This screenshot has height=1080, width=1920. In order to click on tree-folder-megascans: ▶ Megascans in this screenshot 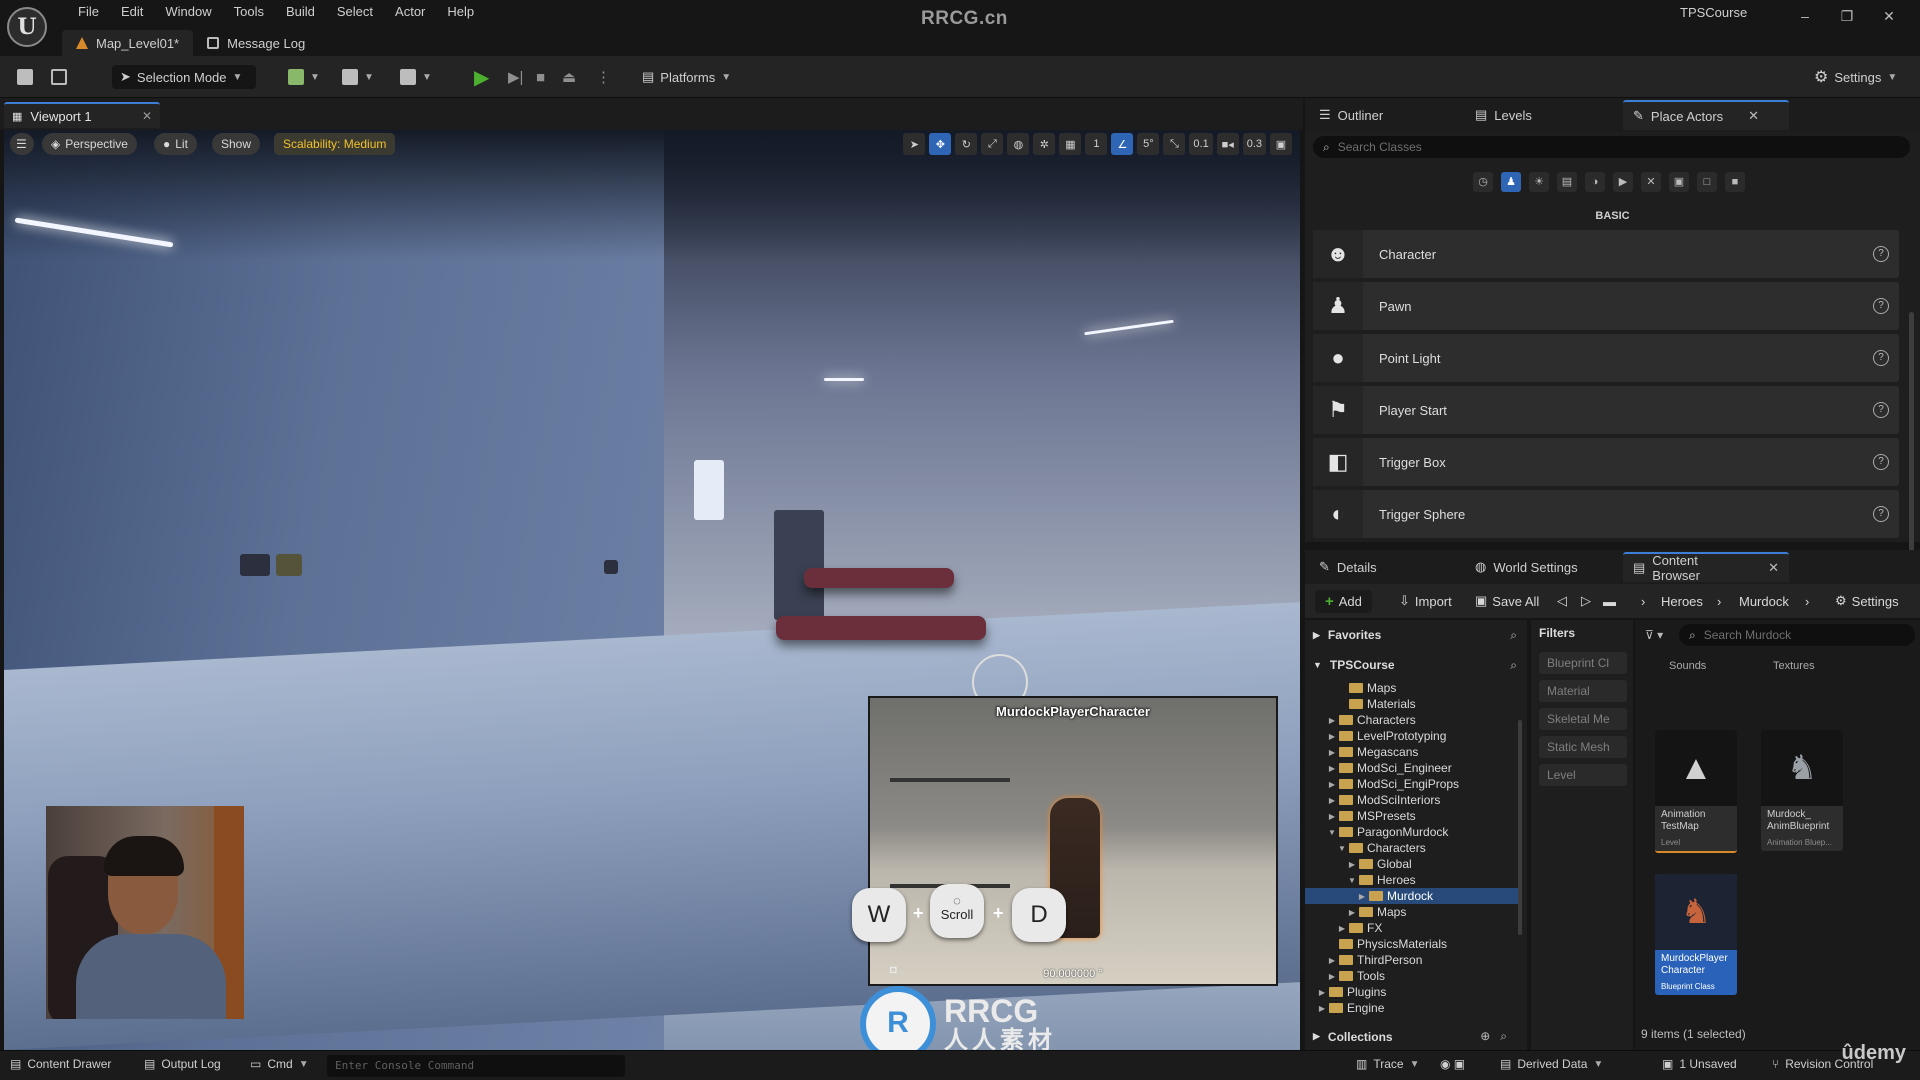, I will do `click(1412, 752)`.